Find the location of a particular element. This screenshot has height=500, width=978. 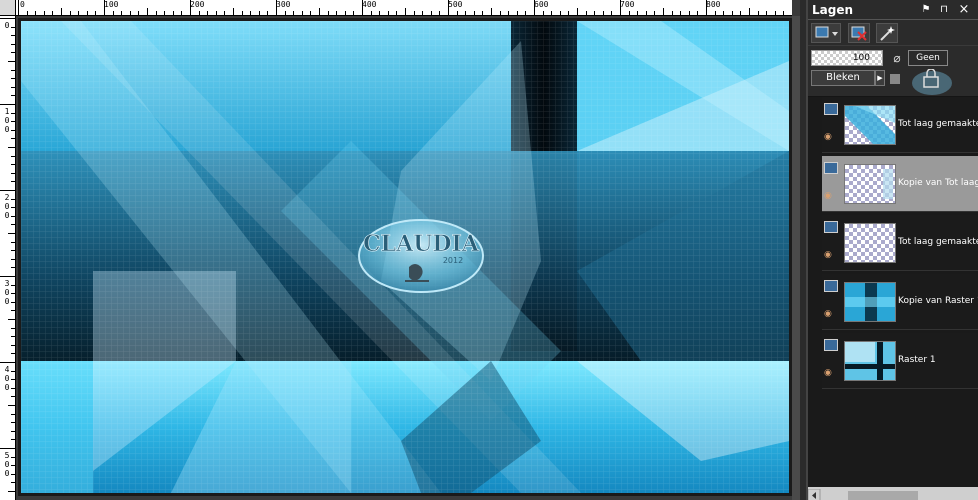

lock-icon is located at coordinates (920, 81).